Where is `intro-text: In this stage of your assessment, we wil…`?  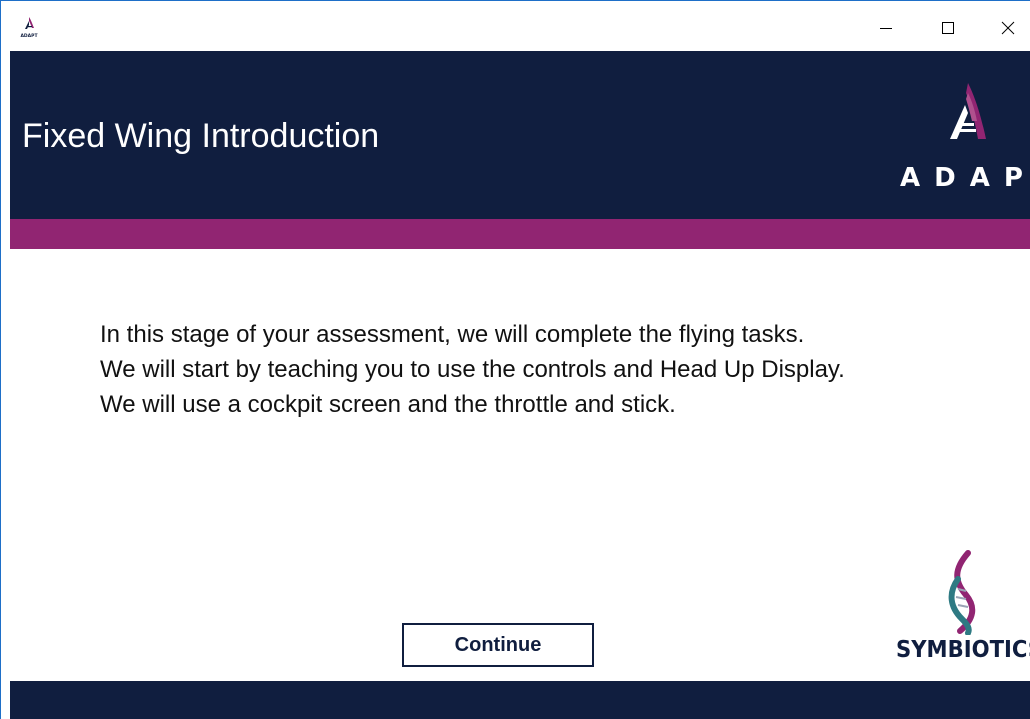 intro-text: In this stage of your assessment, we wil… is located at coordinates (560, 369).